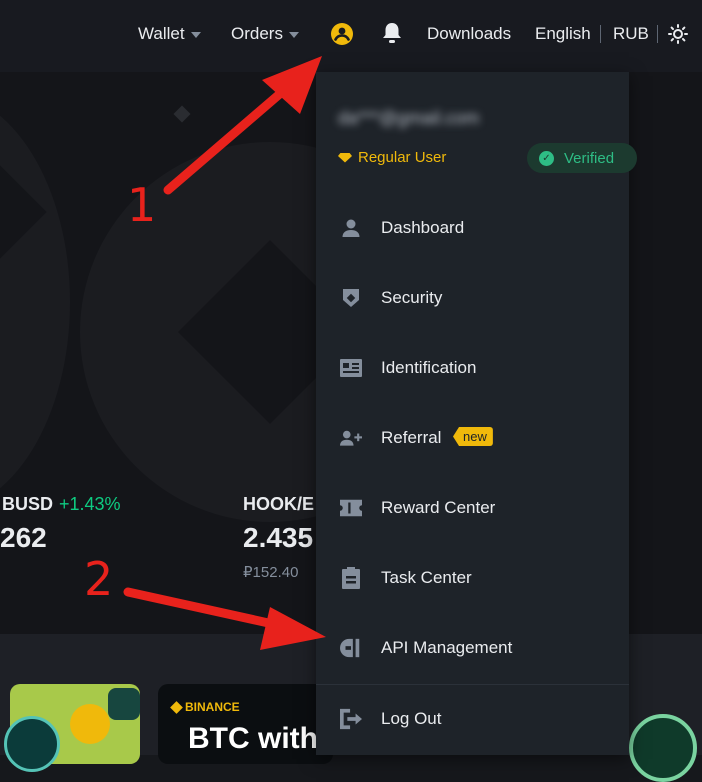 The image size is (702, 782). I want to click on annotation-step-2: 2, so click(99, 579).